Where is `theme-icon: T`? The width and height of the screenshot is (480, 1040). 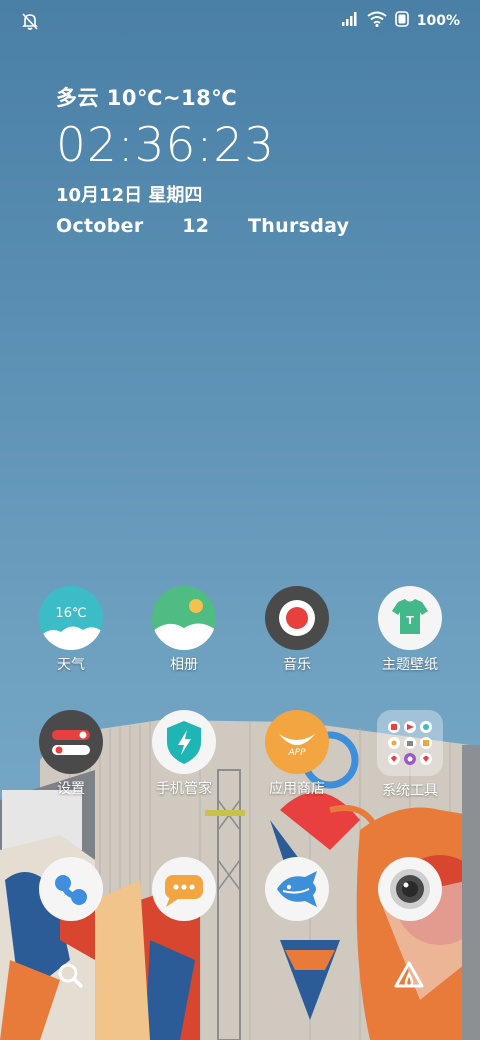 theme-icon: T is located at coordinates (410, 618).